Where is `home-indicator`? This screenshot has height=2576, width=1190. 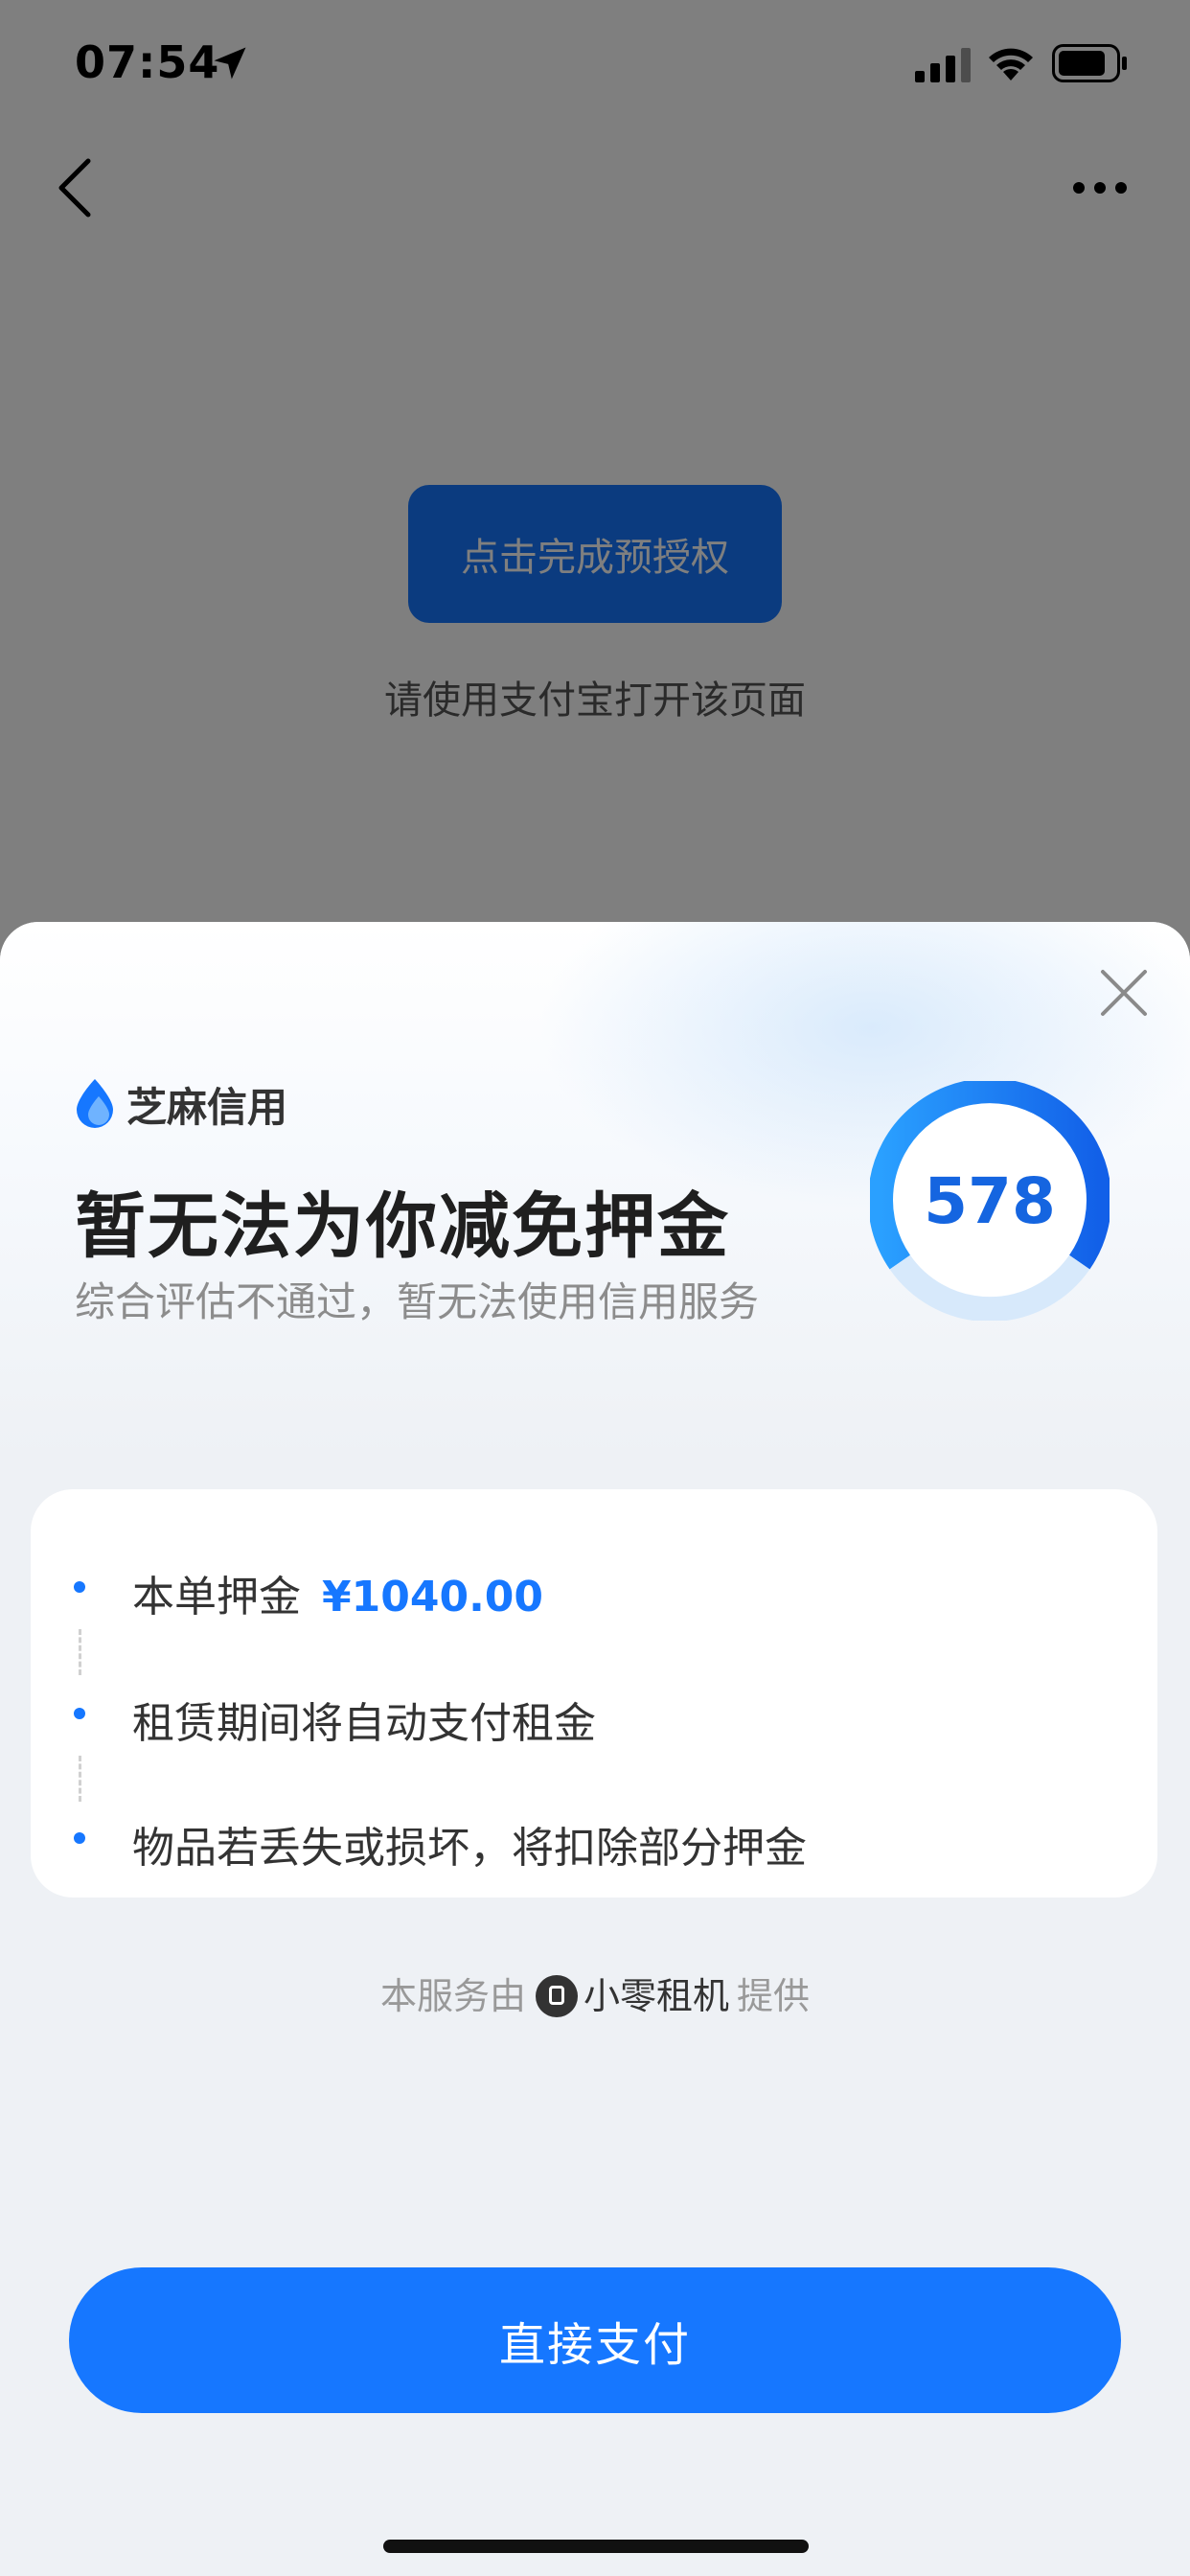 home-indicator is located at coordinates (596, 2546).